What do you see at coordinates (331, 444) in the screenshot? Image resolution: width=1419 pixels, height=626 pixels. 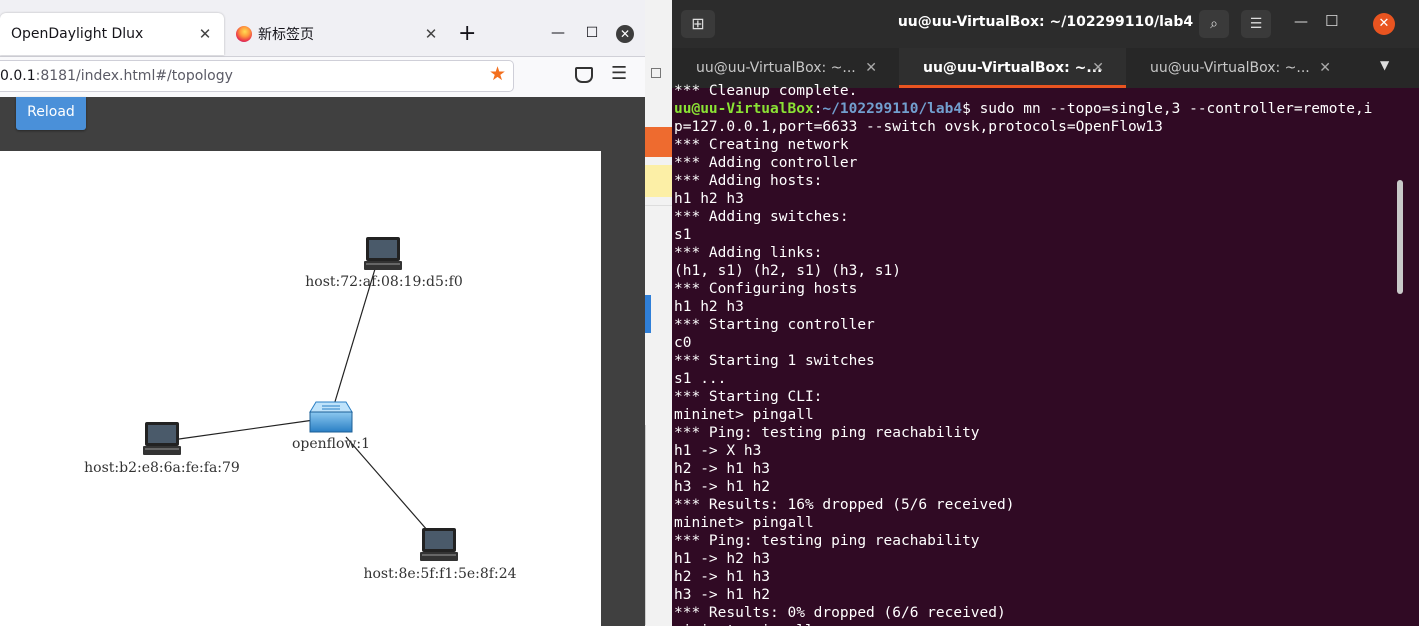 I see `switch-label: openflow:1` at bounding box center [331, 444].